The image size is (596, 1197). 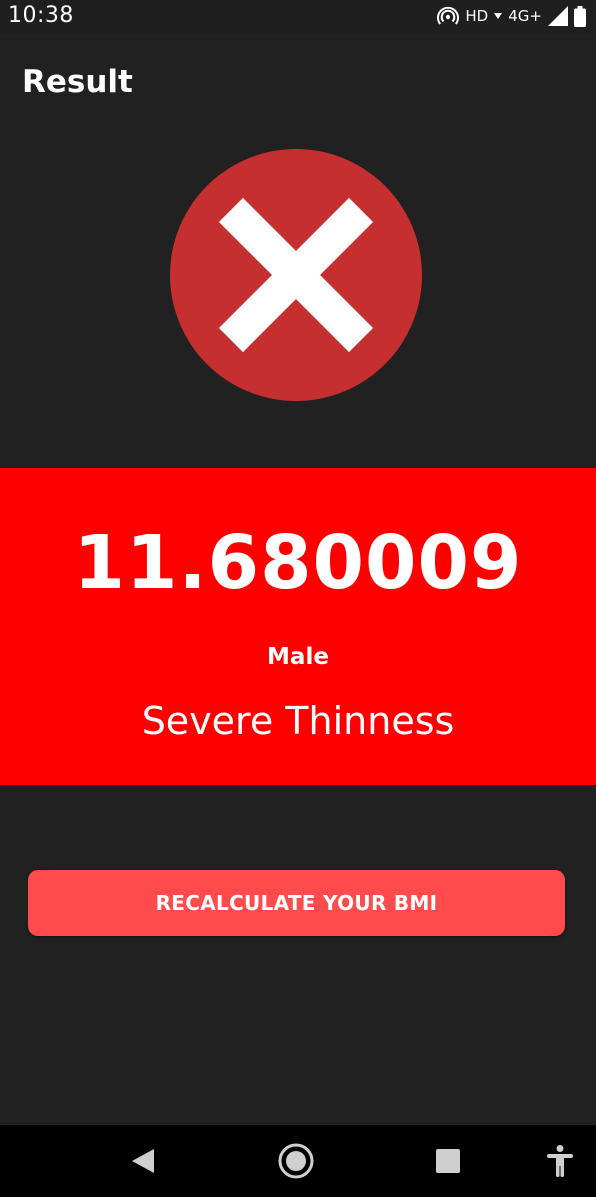 I want to click on status-icons: HD 4G+, so click(x=511, y=16).